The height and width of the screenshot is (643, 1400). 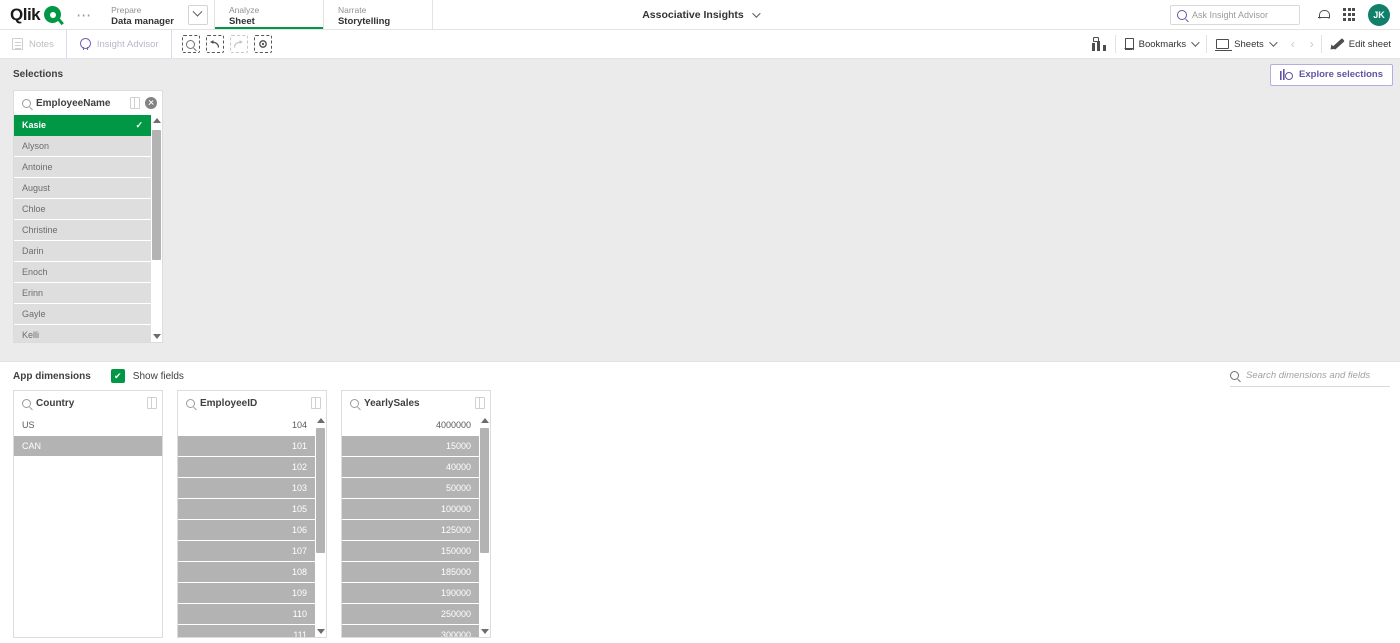 What do you see at coordinates (410, 446) in the screenshot?
I see `dimension-value-row: 15000` at bounding box center [410, 446].